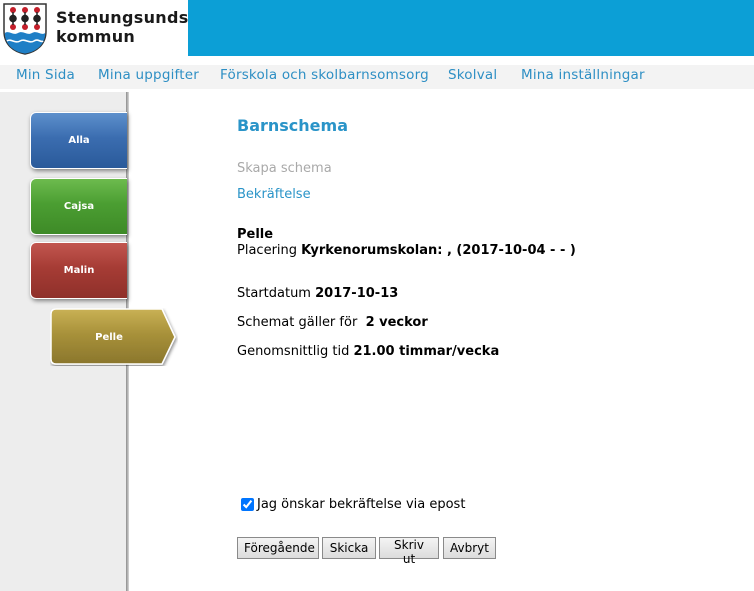 This screenshot has height=591, width=754. What do you see at coordinates (583, 75) in the screenshot?
I see `nav-item-installningar: Mina inställningar` at bounding box center [583, 75].